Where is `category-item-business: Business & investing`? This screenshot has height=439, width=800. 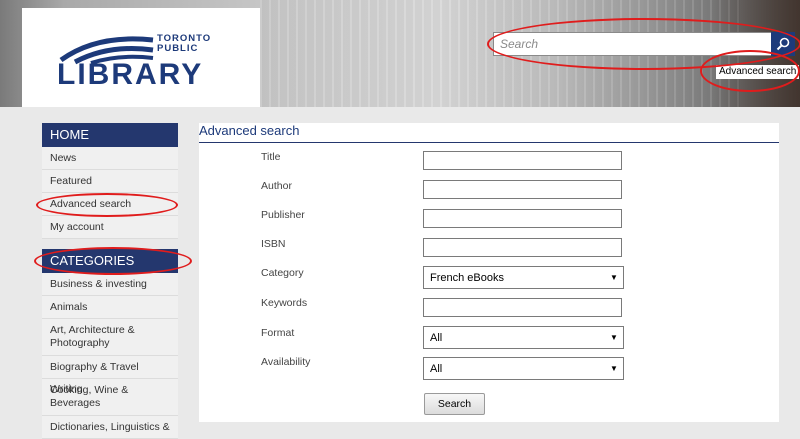
category-item-business: Business & investing is located at coordinates (110, 284).